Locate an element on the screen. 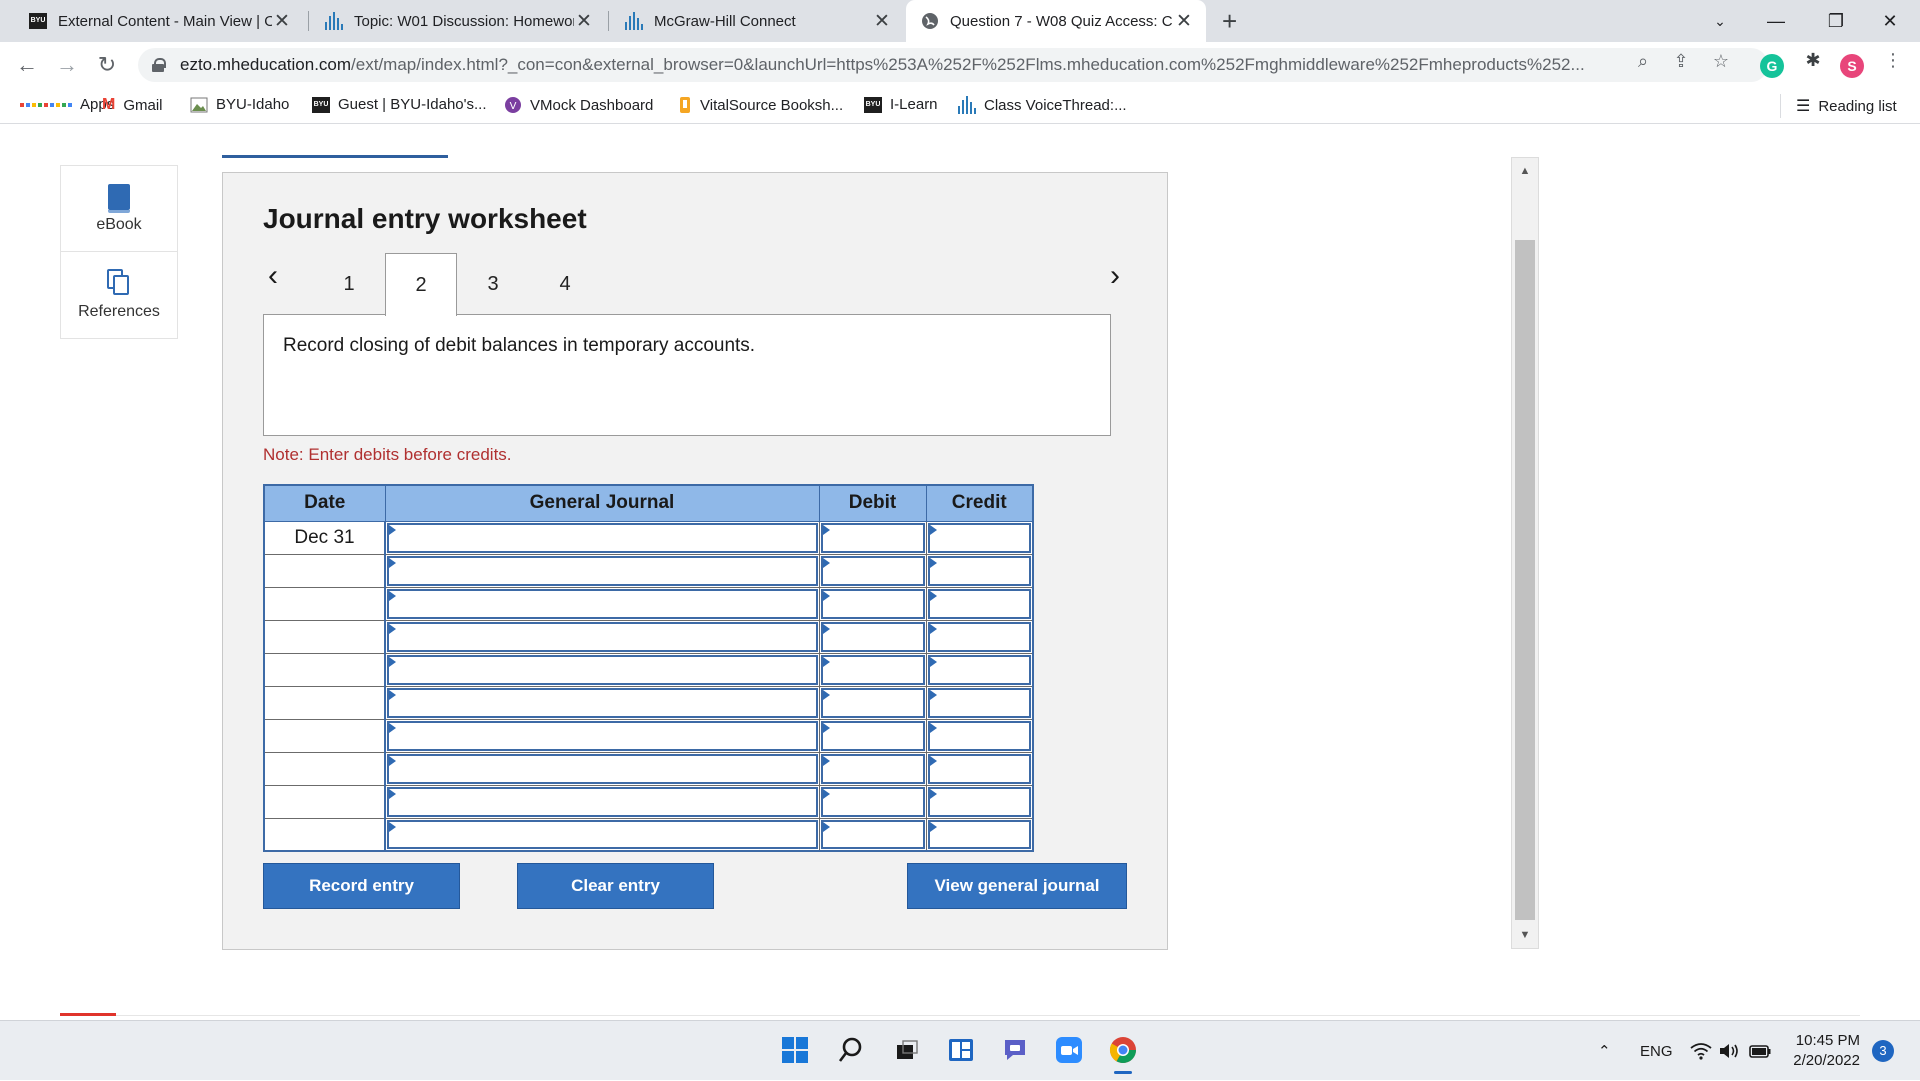 The height and width of the screenshot is (1081, 1920). scroll-down-icon: ▼ is located at coordinates (1525, 935).